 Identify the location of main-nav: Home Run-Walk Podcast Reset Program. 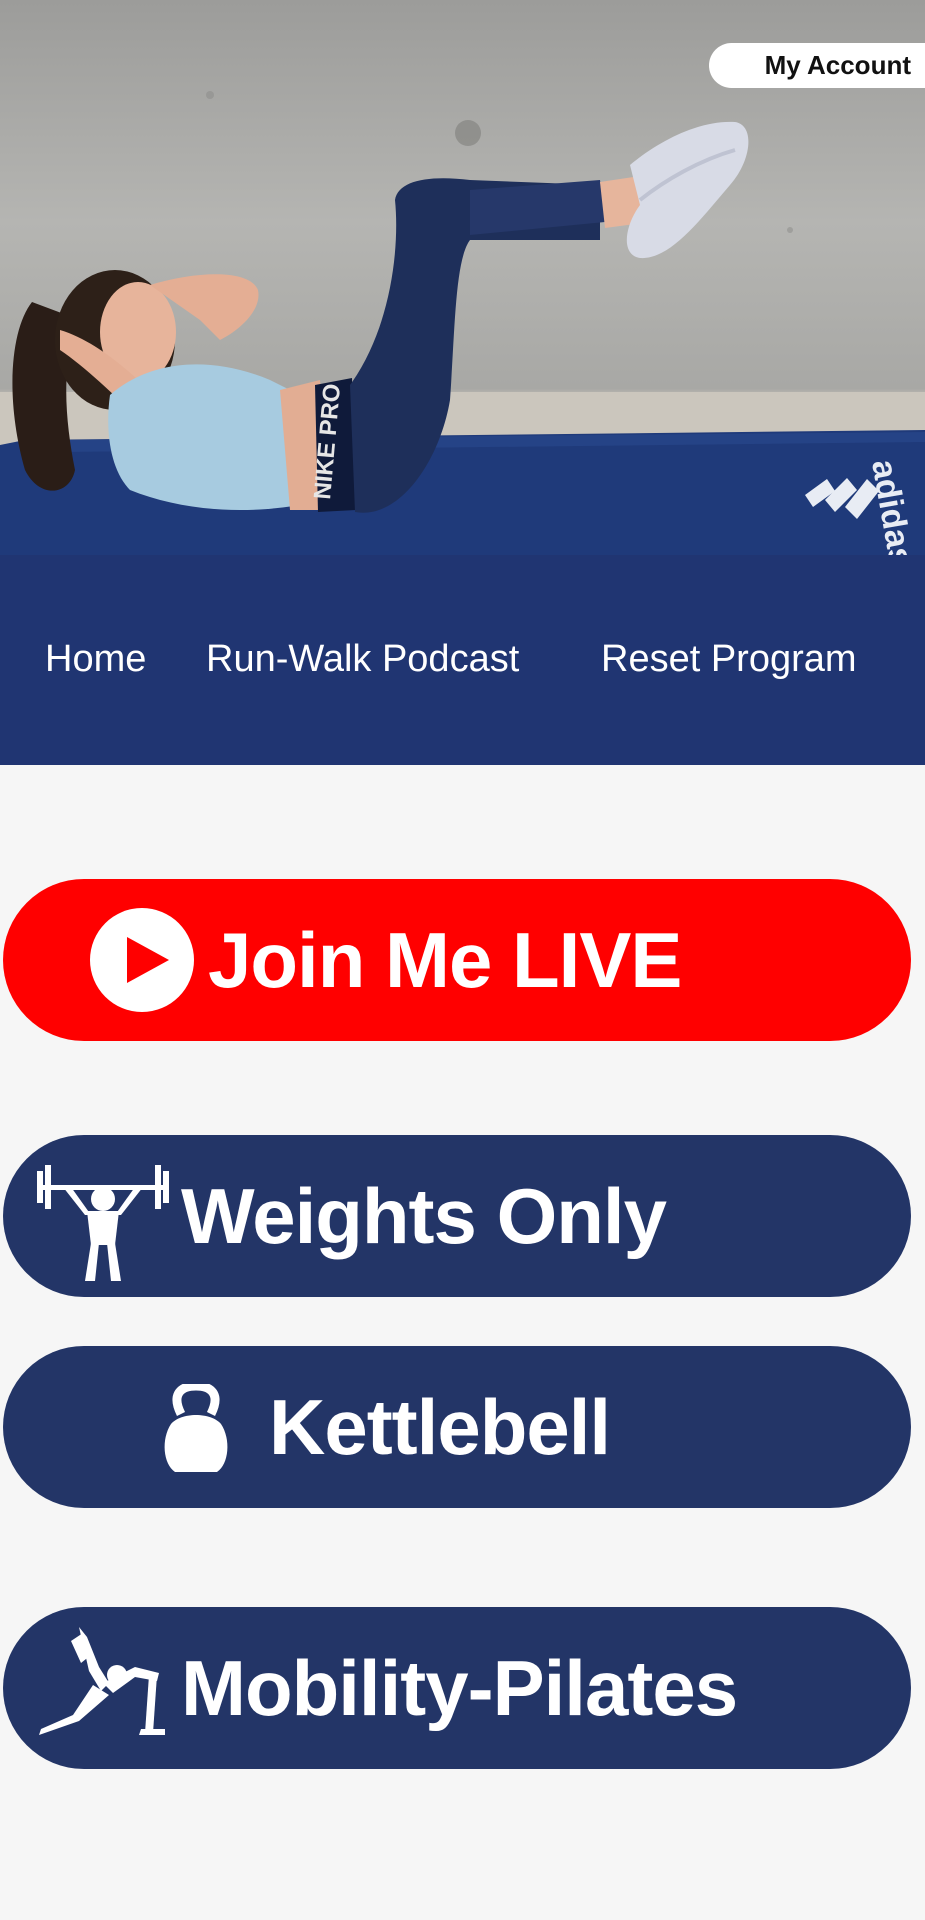
(462, 660).